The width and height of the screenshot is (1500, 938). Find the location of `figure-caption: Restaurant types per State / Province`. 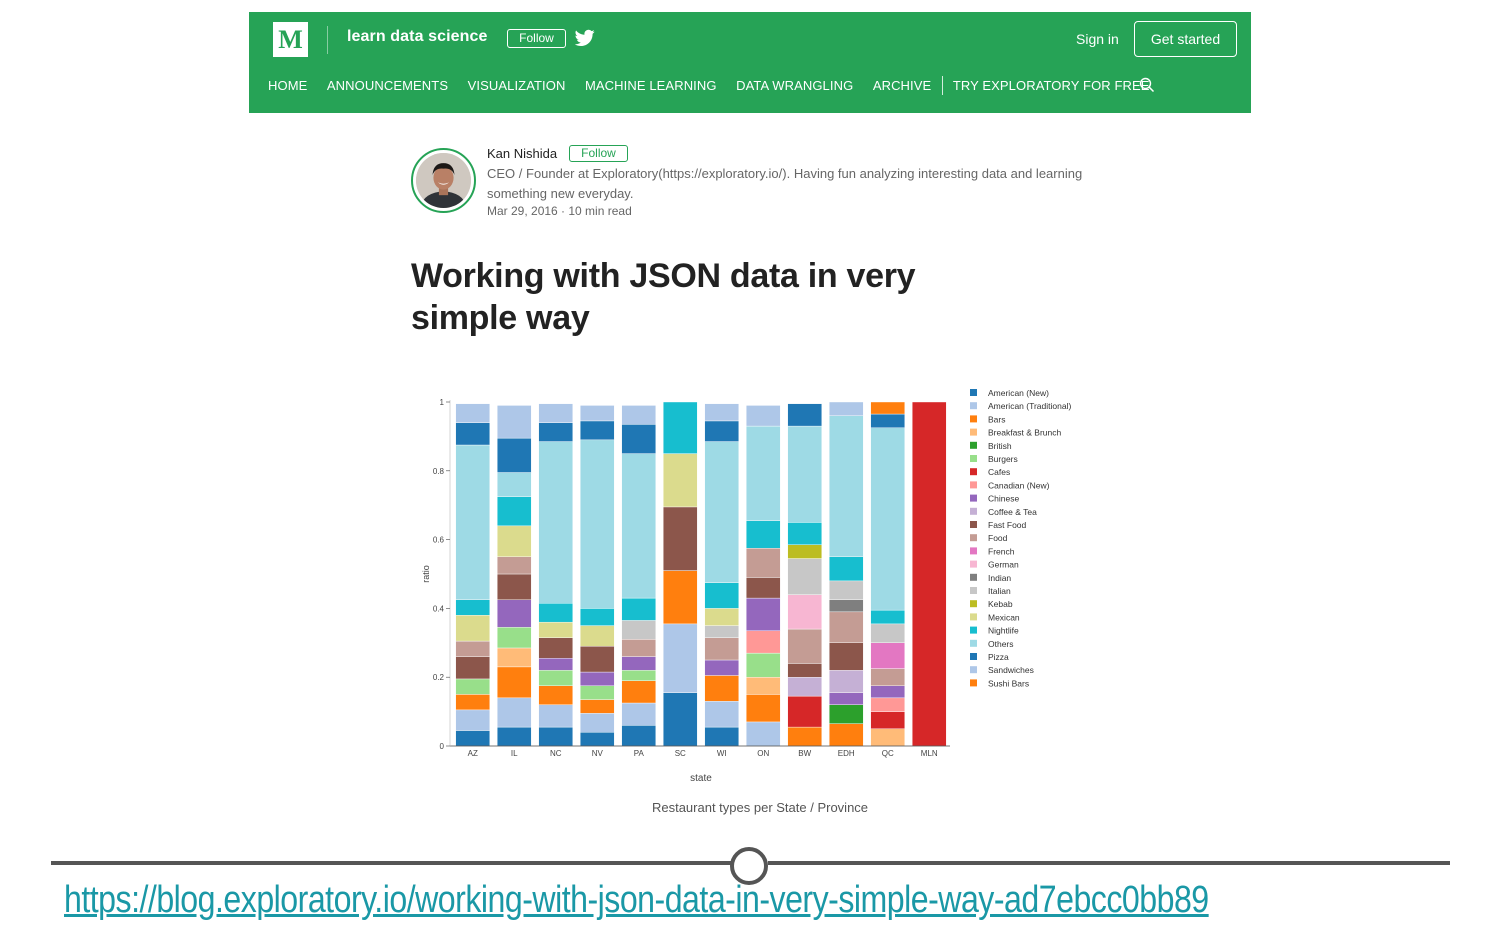

figure-caption: Restaurant types per State / Province is located at coordinates (760, 807).